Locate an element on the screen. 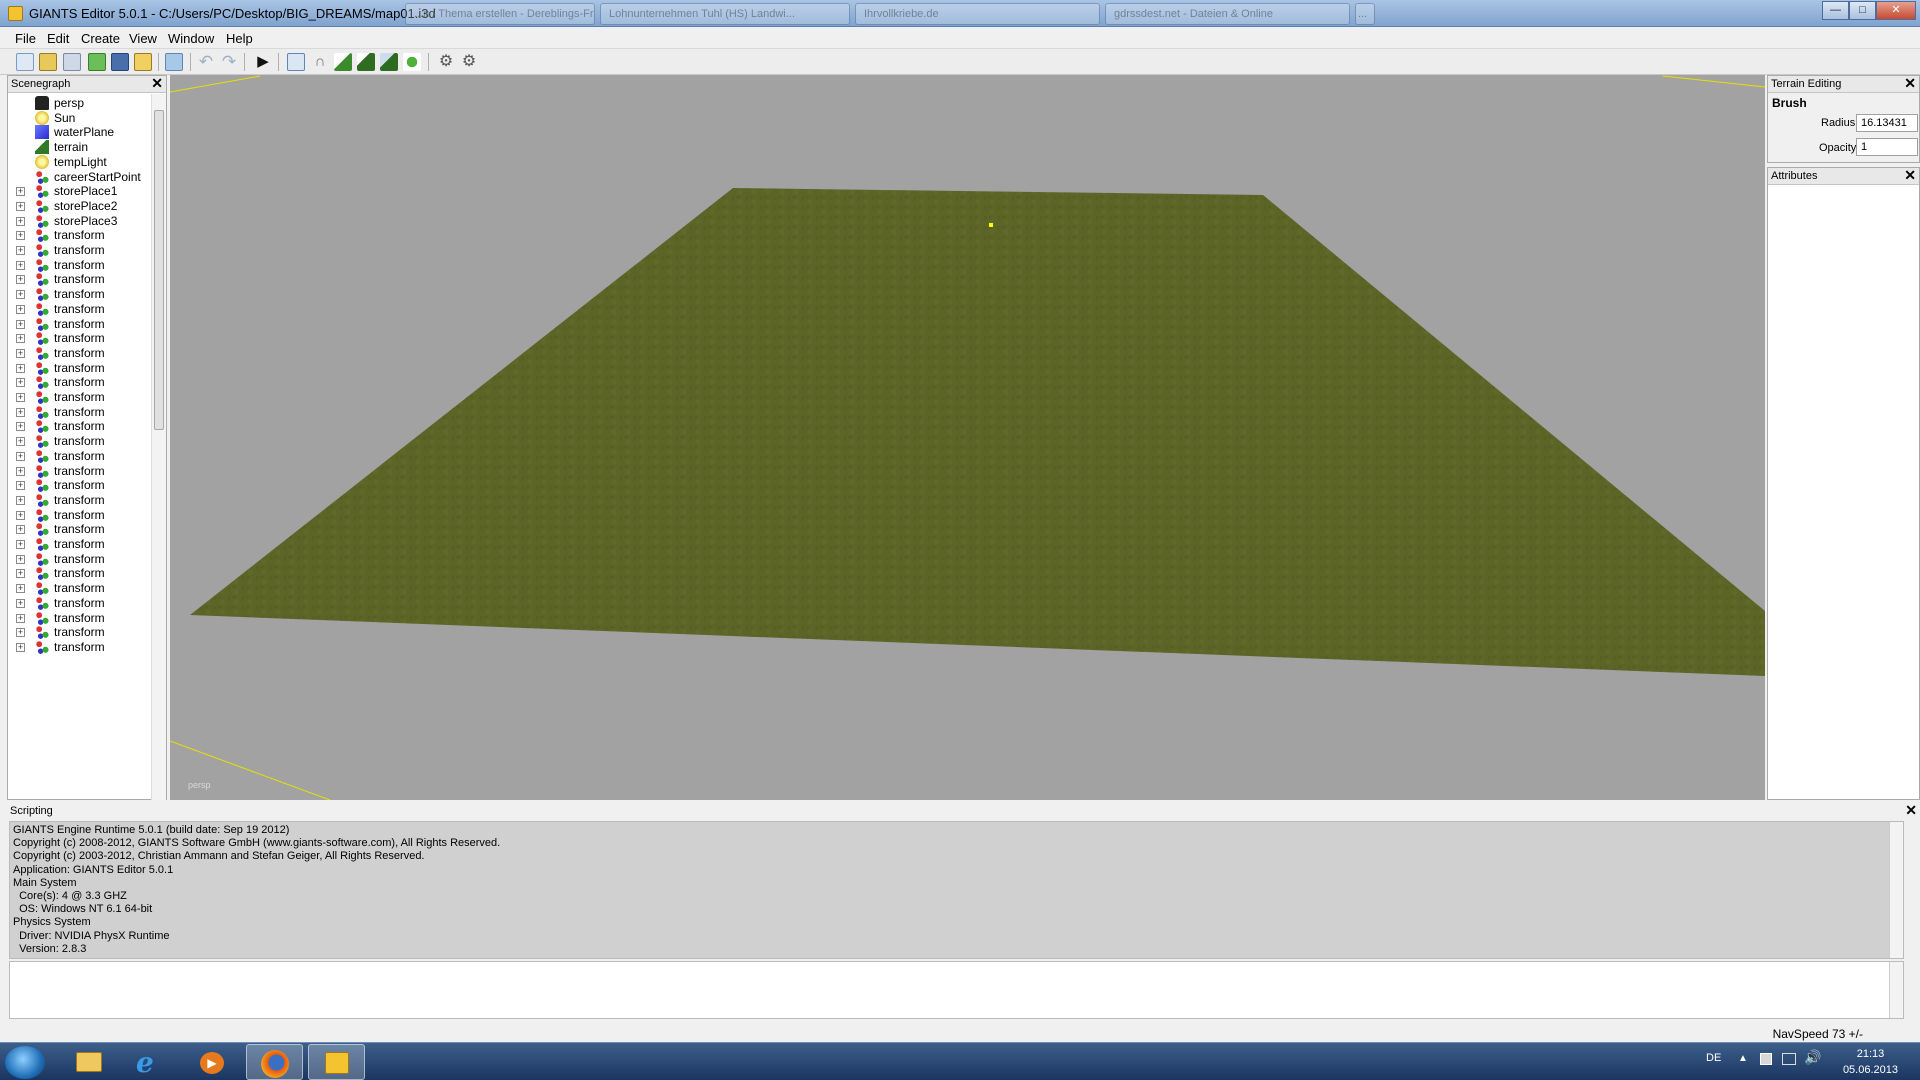 The height and width of the screenshot is (1080, 1920). settings-icon: ⚙ is located at coordinates (446, 62).